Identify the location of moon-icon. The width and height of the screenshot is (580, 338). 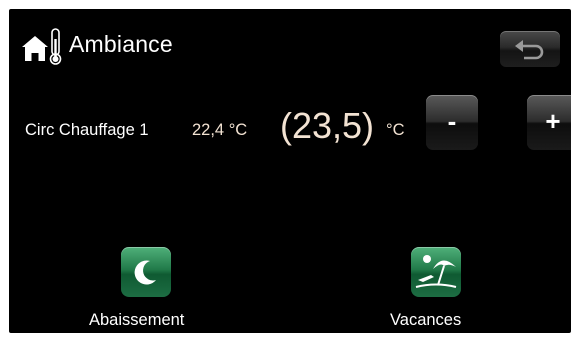
(145, 272).